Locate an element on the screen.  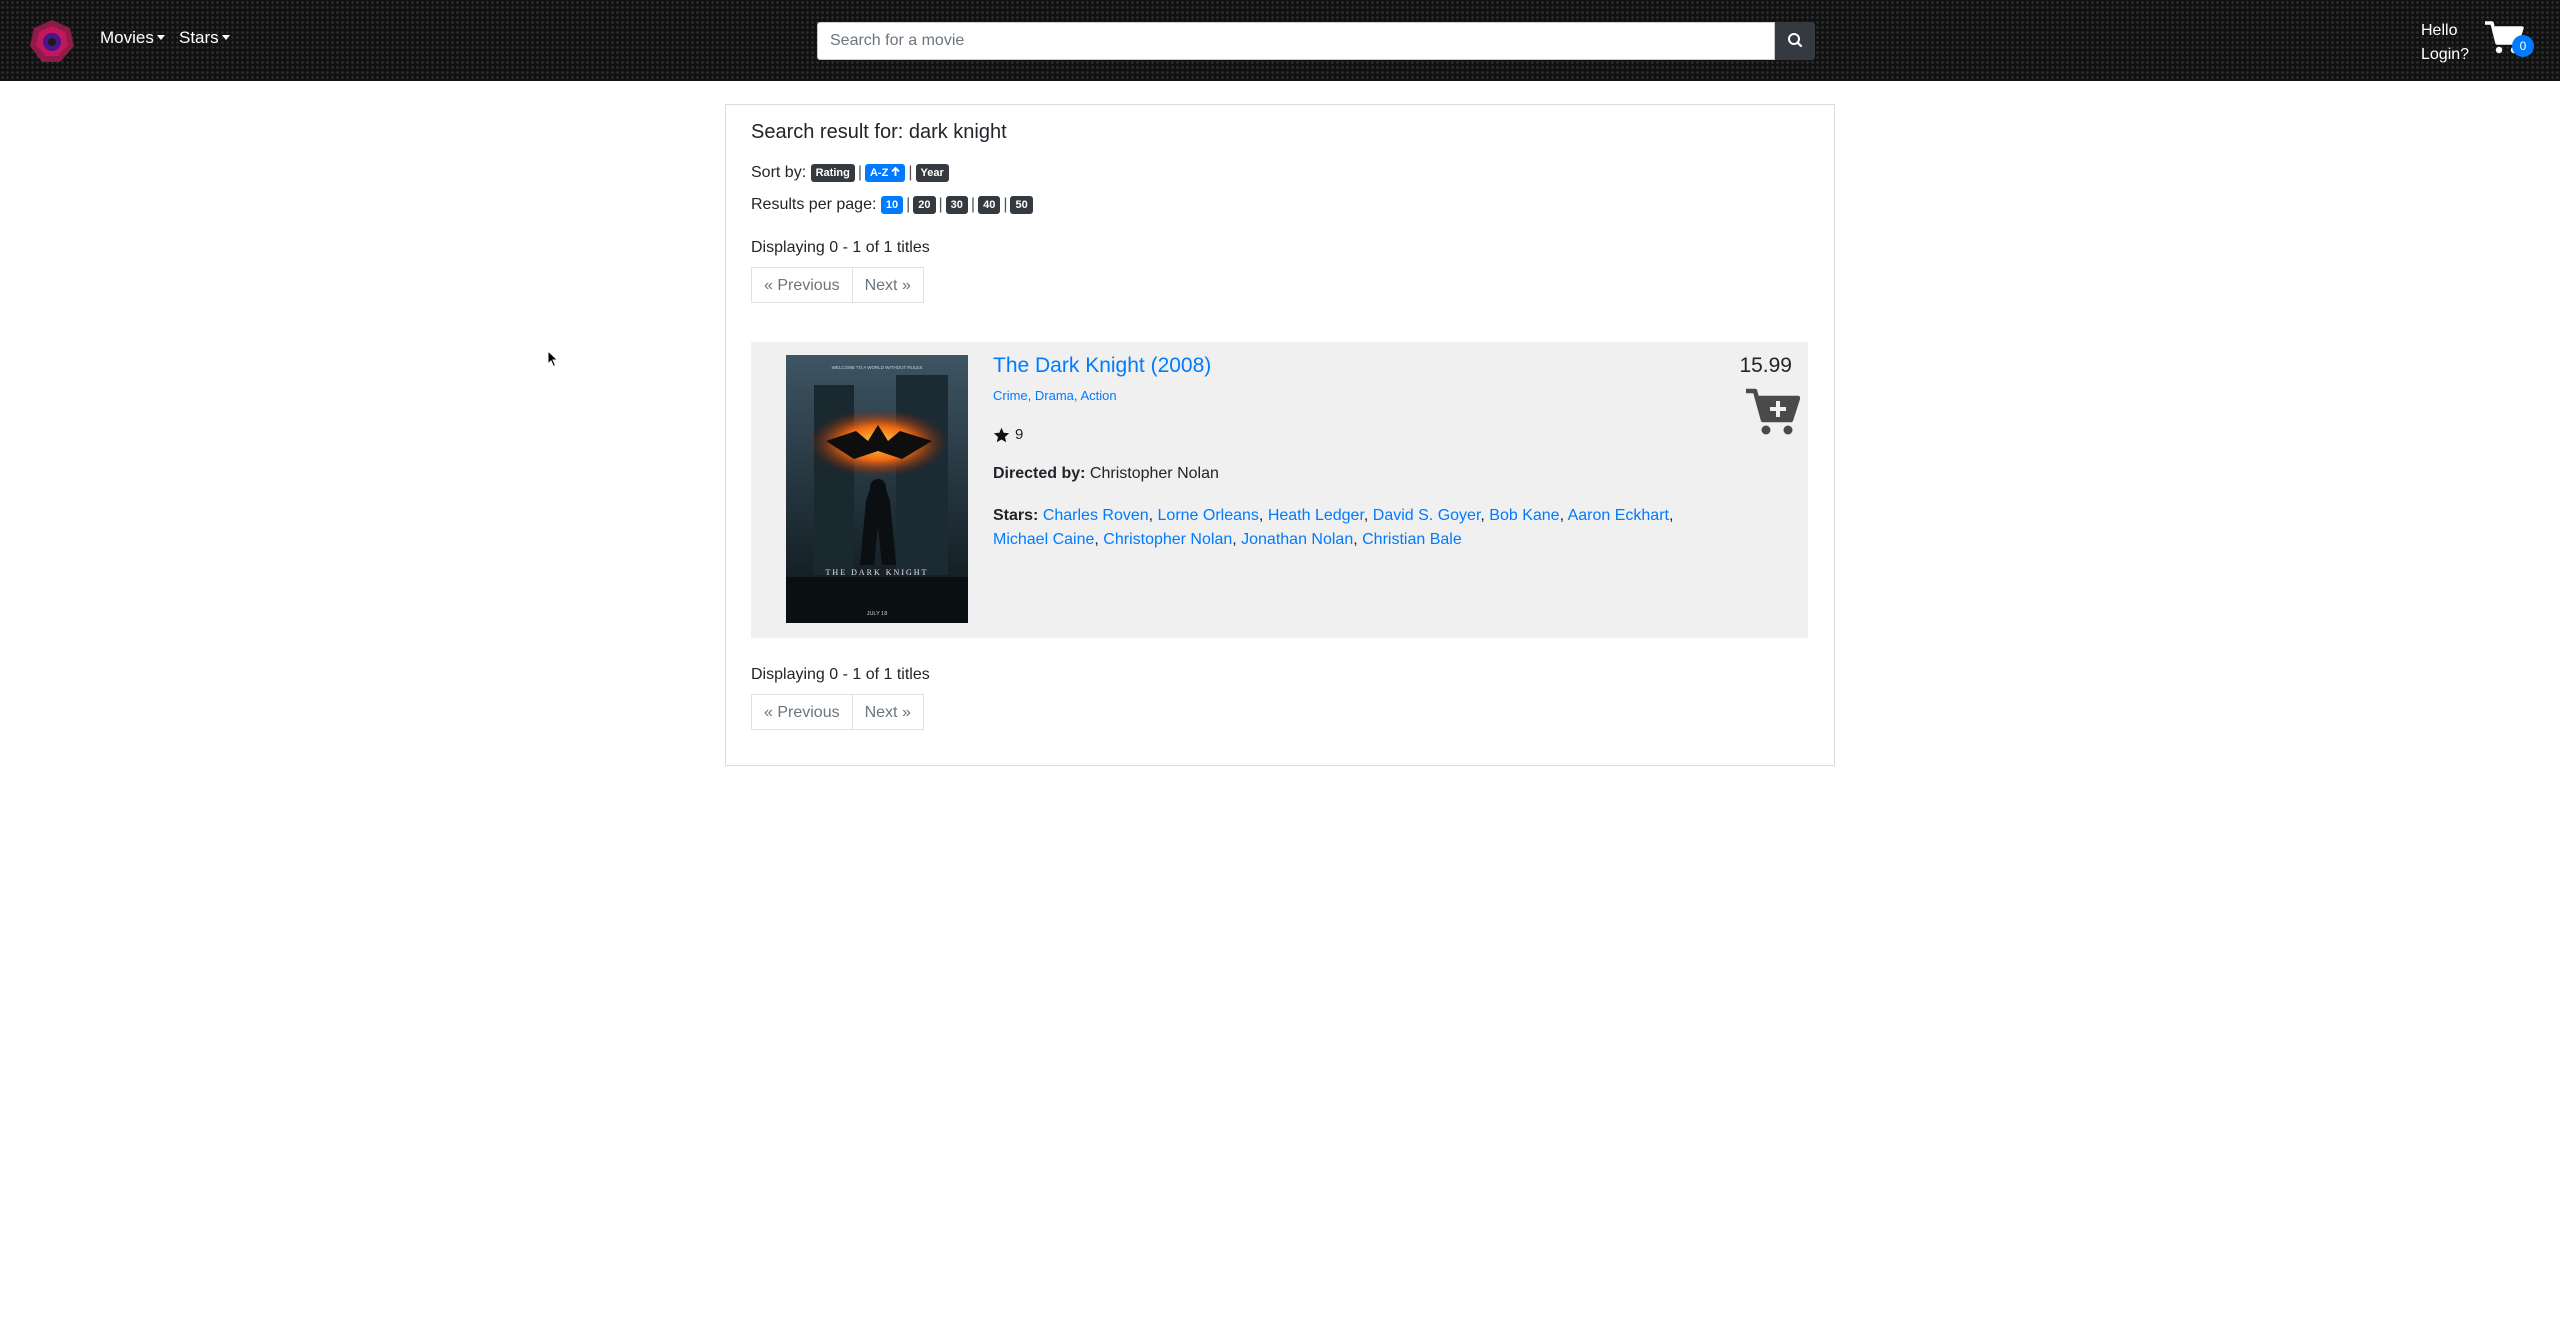
genre-list: Crime, Drama, Action is located at coordinates (1055, 395).